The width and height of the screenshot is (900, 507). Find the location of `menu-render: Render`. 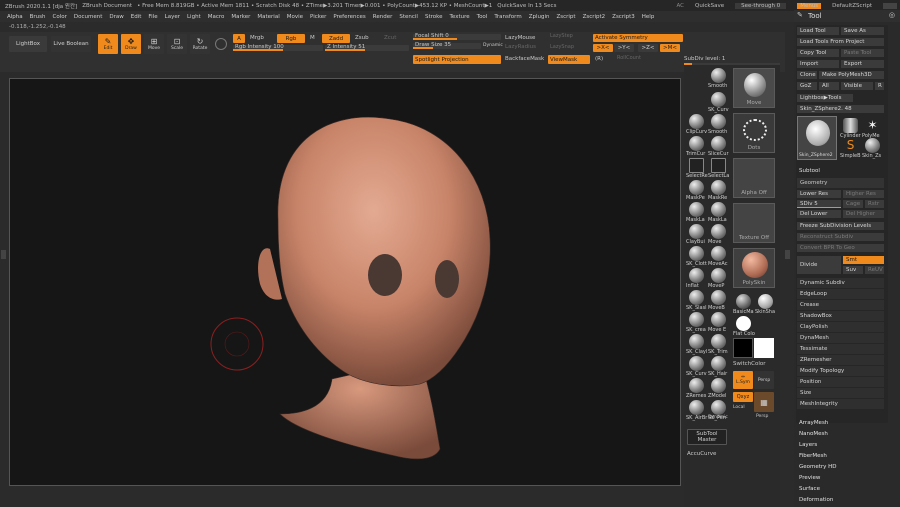

menu-render: Render is located at coordinates (383, 17).